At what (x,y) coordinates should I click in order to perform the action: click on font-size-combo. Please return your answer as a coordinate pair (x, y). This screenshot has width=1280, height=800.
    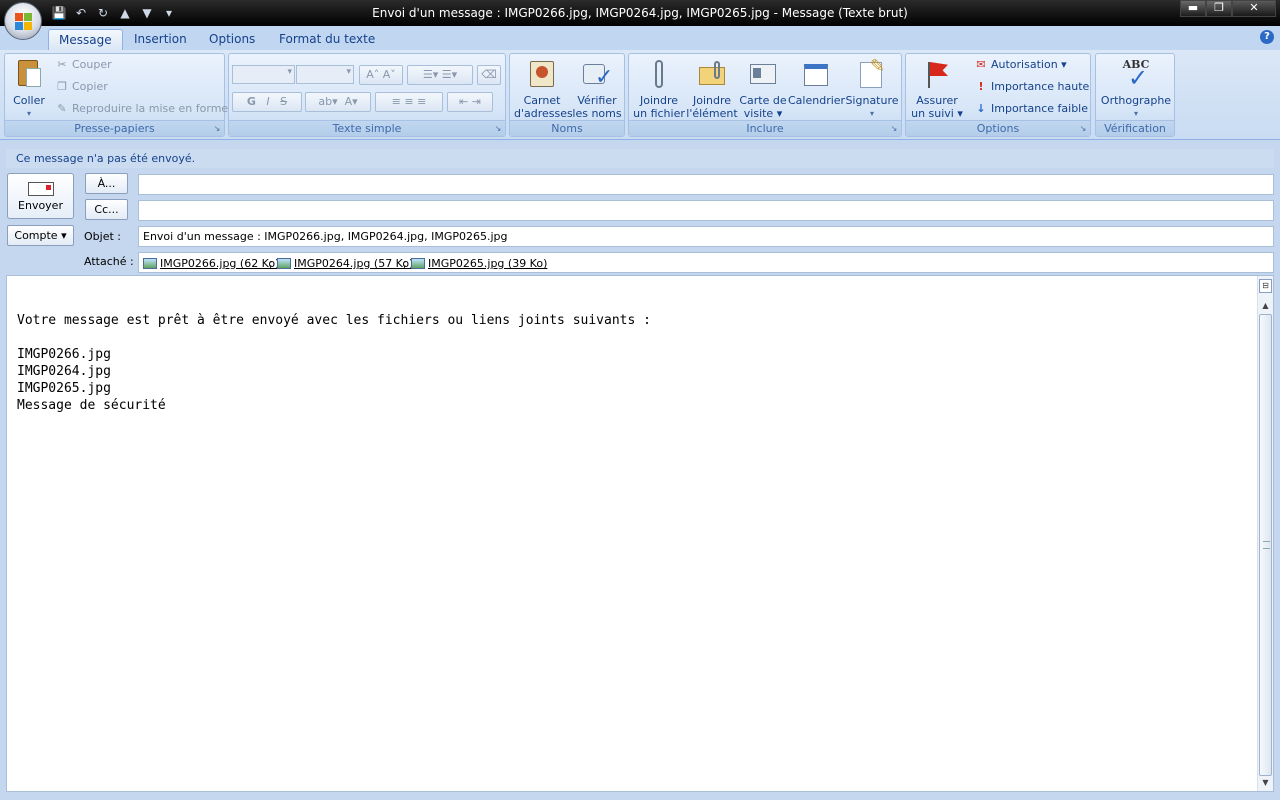
    Looking at the image, I should click on (325, 74).